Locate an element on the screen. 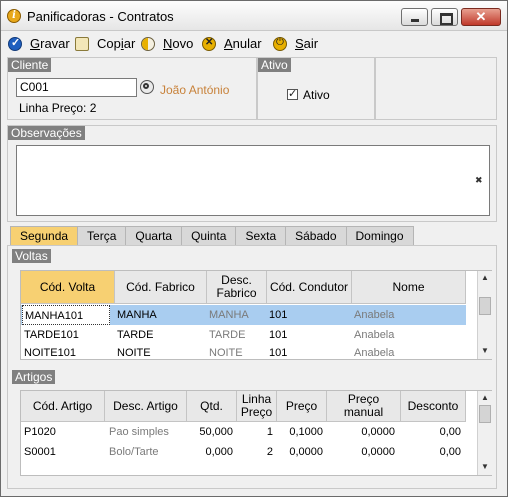  ativo-panel: Ativo Ativo is located at coordinates (316, 88).